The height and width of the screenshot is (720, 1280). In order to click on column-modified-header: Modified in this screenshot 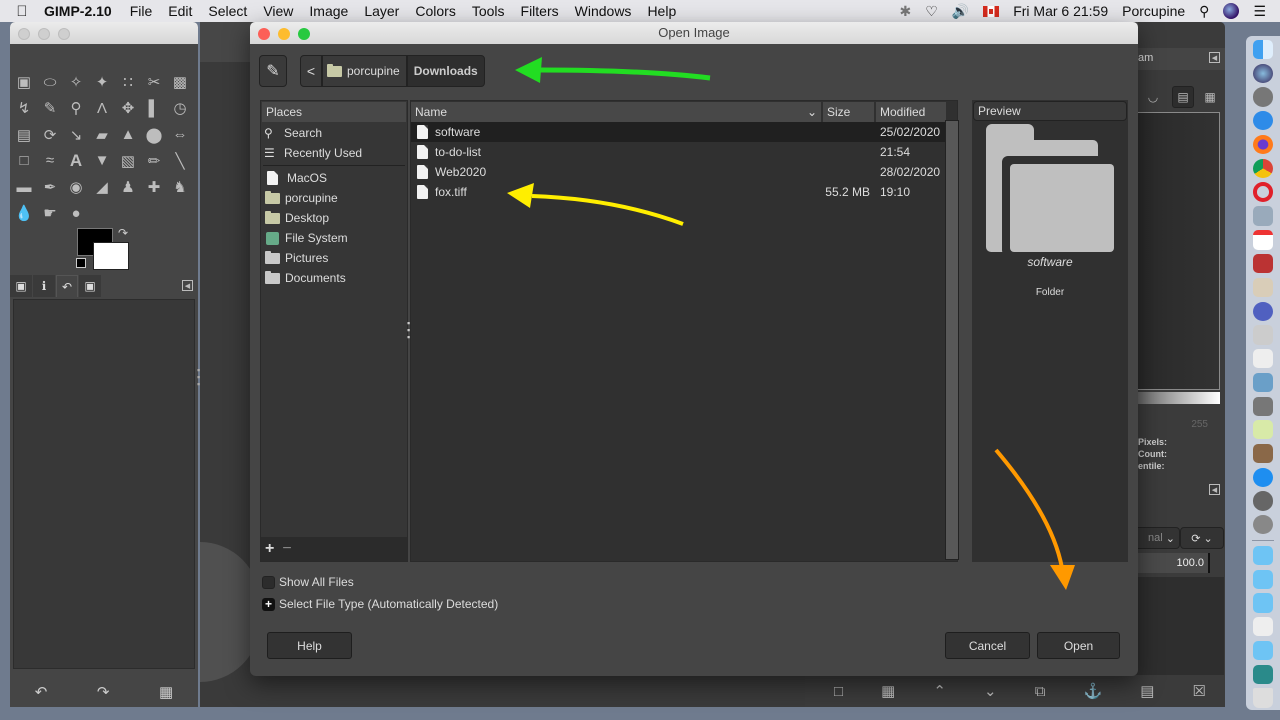, I will do `click(911, 112)`.